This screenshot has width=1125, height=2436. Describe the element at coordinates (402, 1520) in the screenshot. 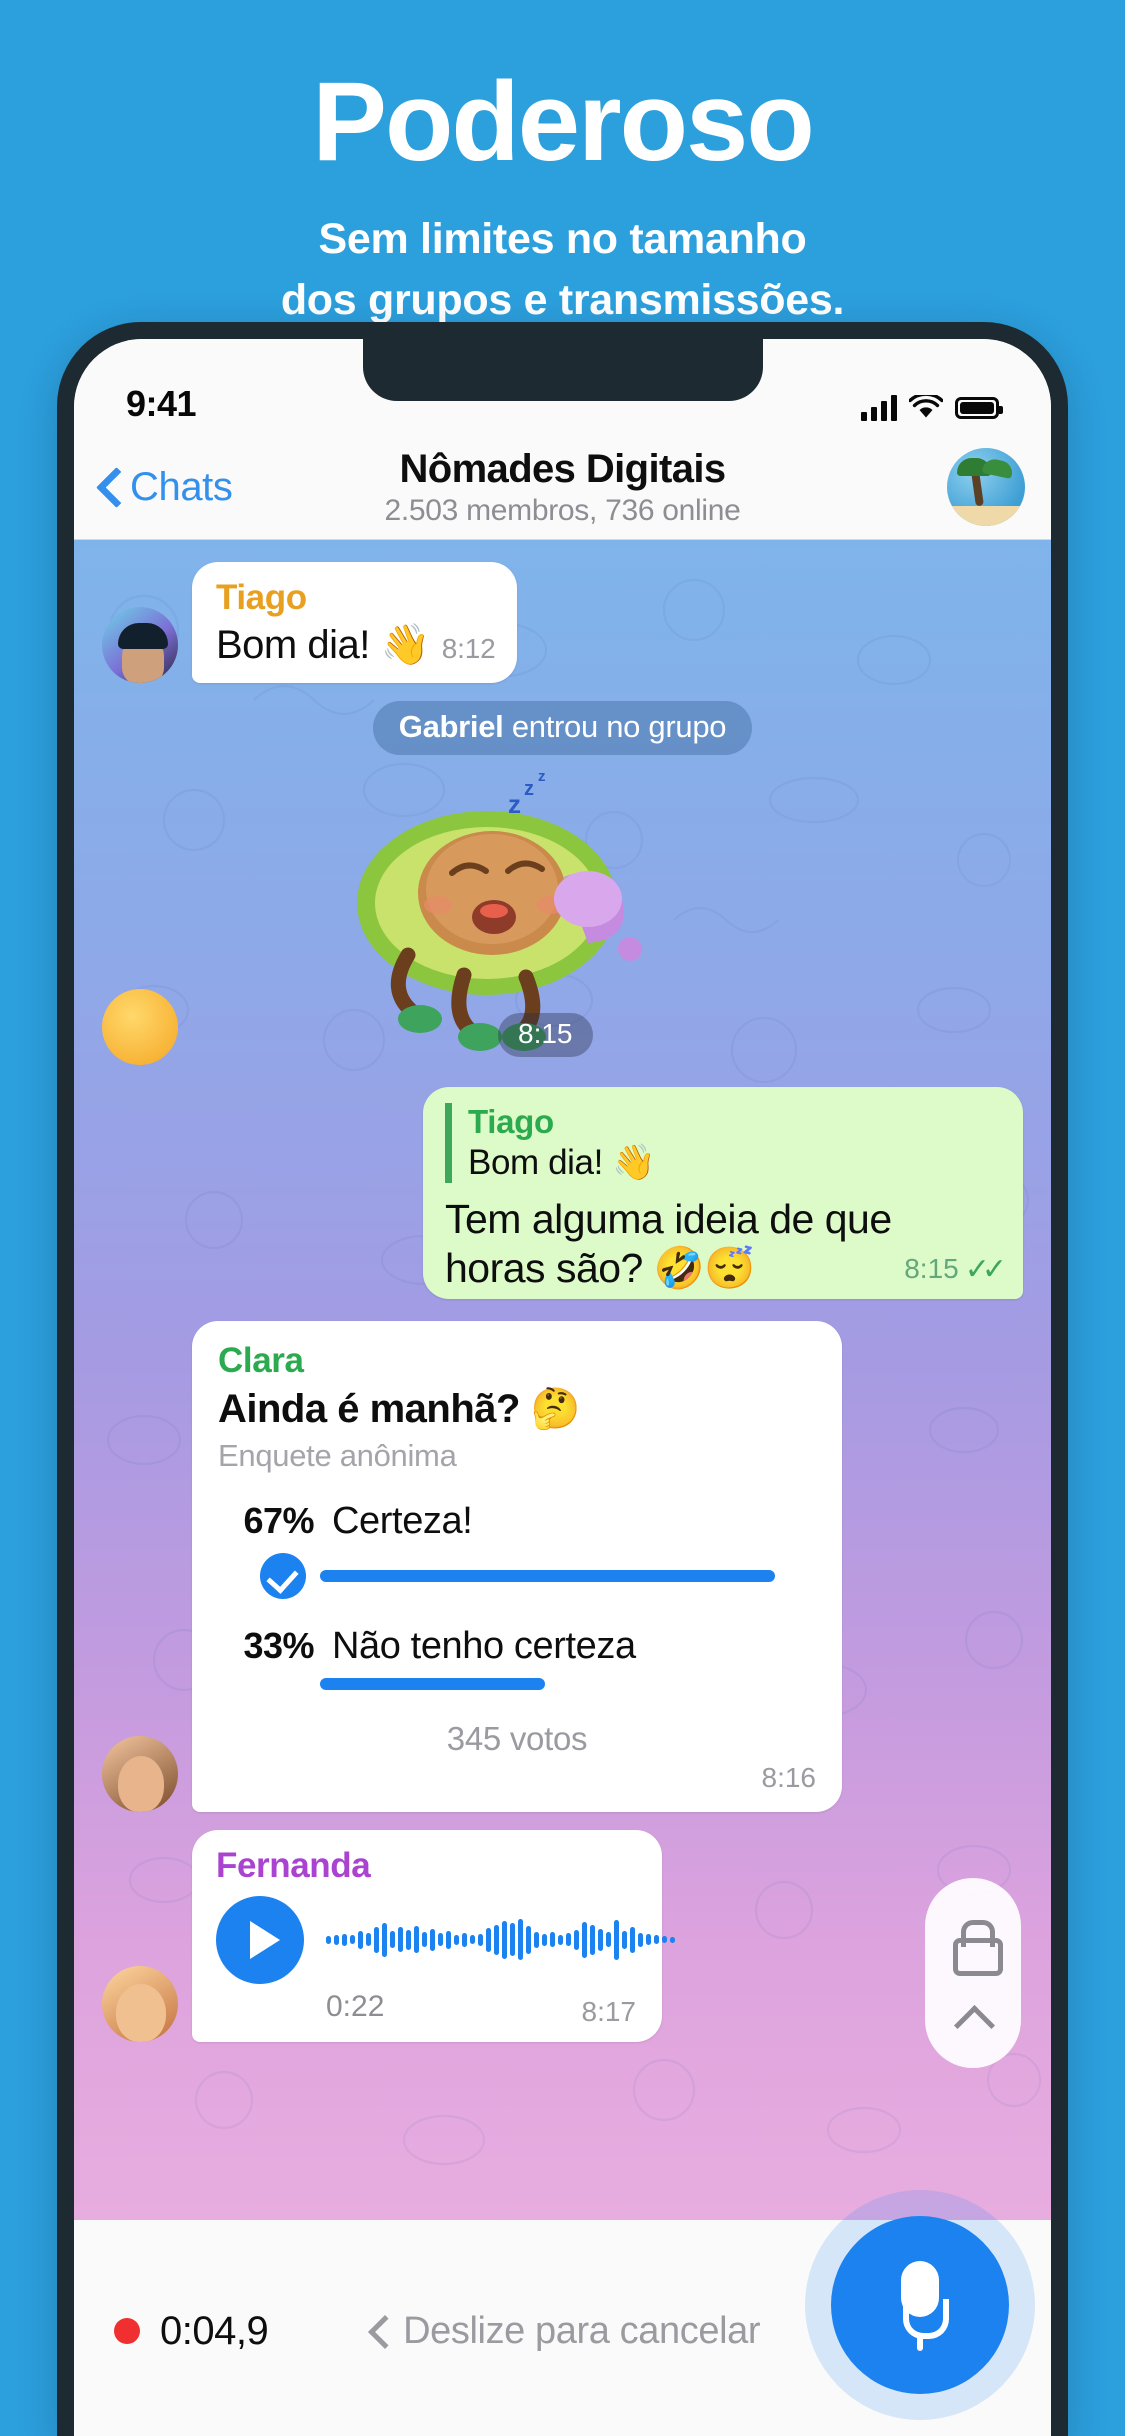

I see `poll-option-label: Certeza!` at that location.